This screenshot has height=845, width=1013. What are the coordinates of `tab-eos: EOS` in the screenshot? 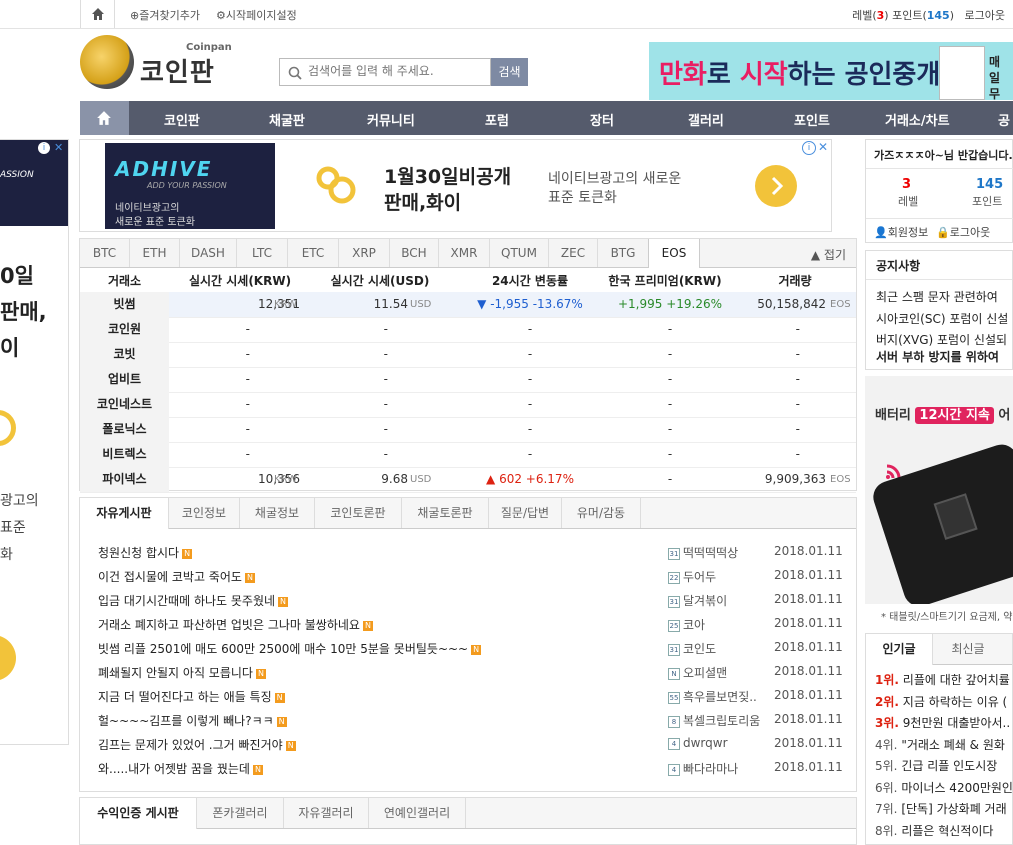 It's located at (674, 253).